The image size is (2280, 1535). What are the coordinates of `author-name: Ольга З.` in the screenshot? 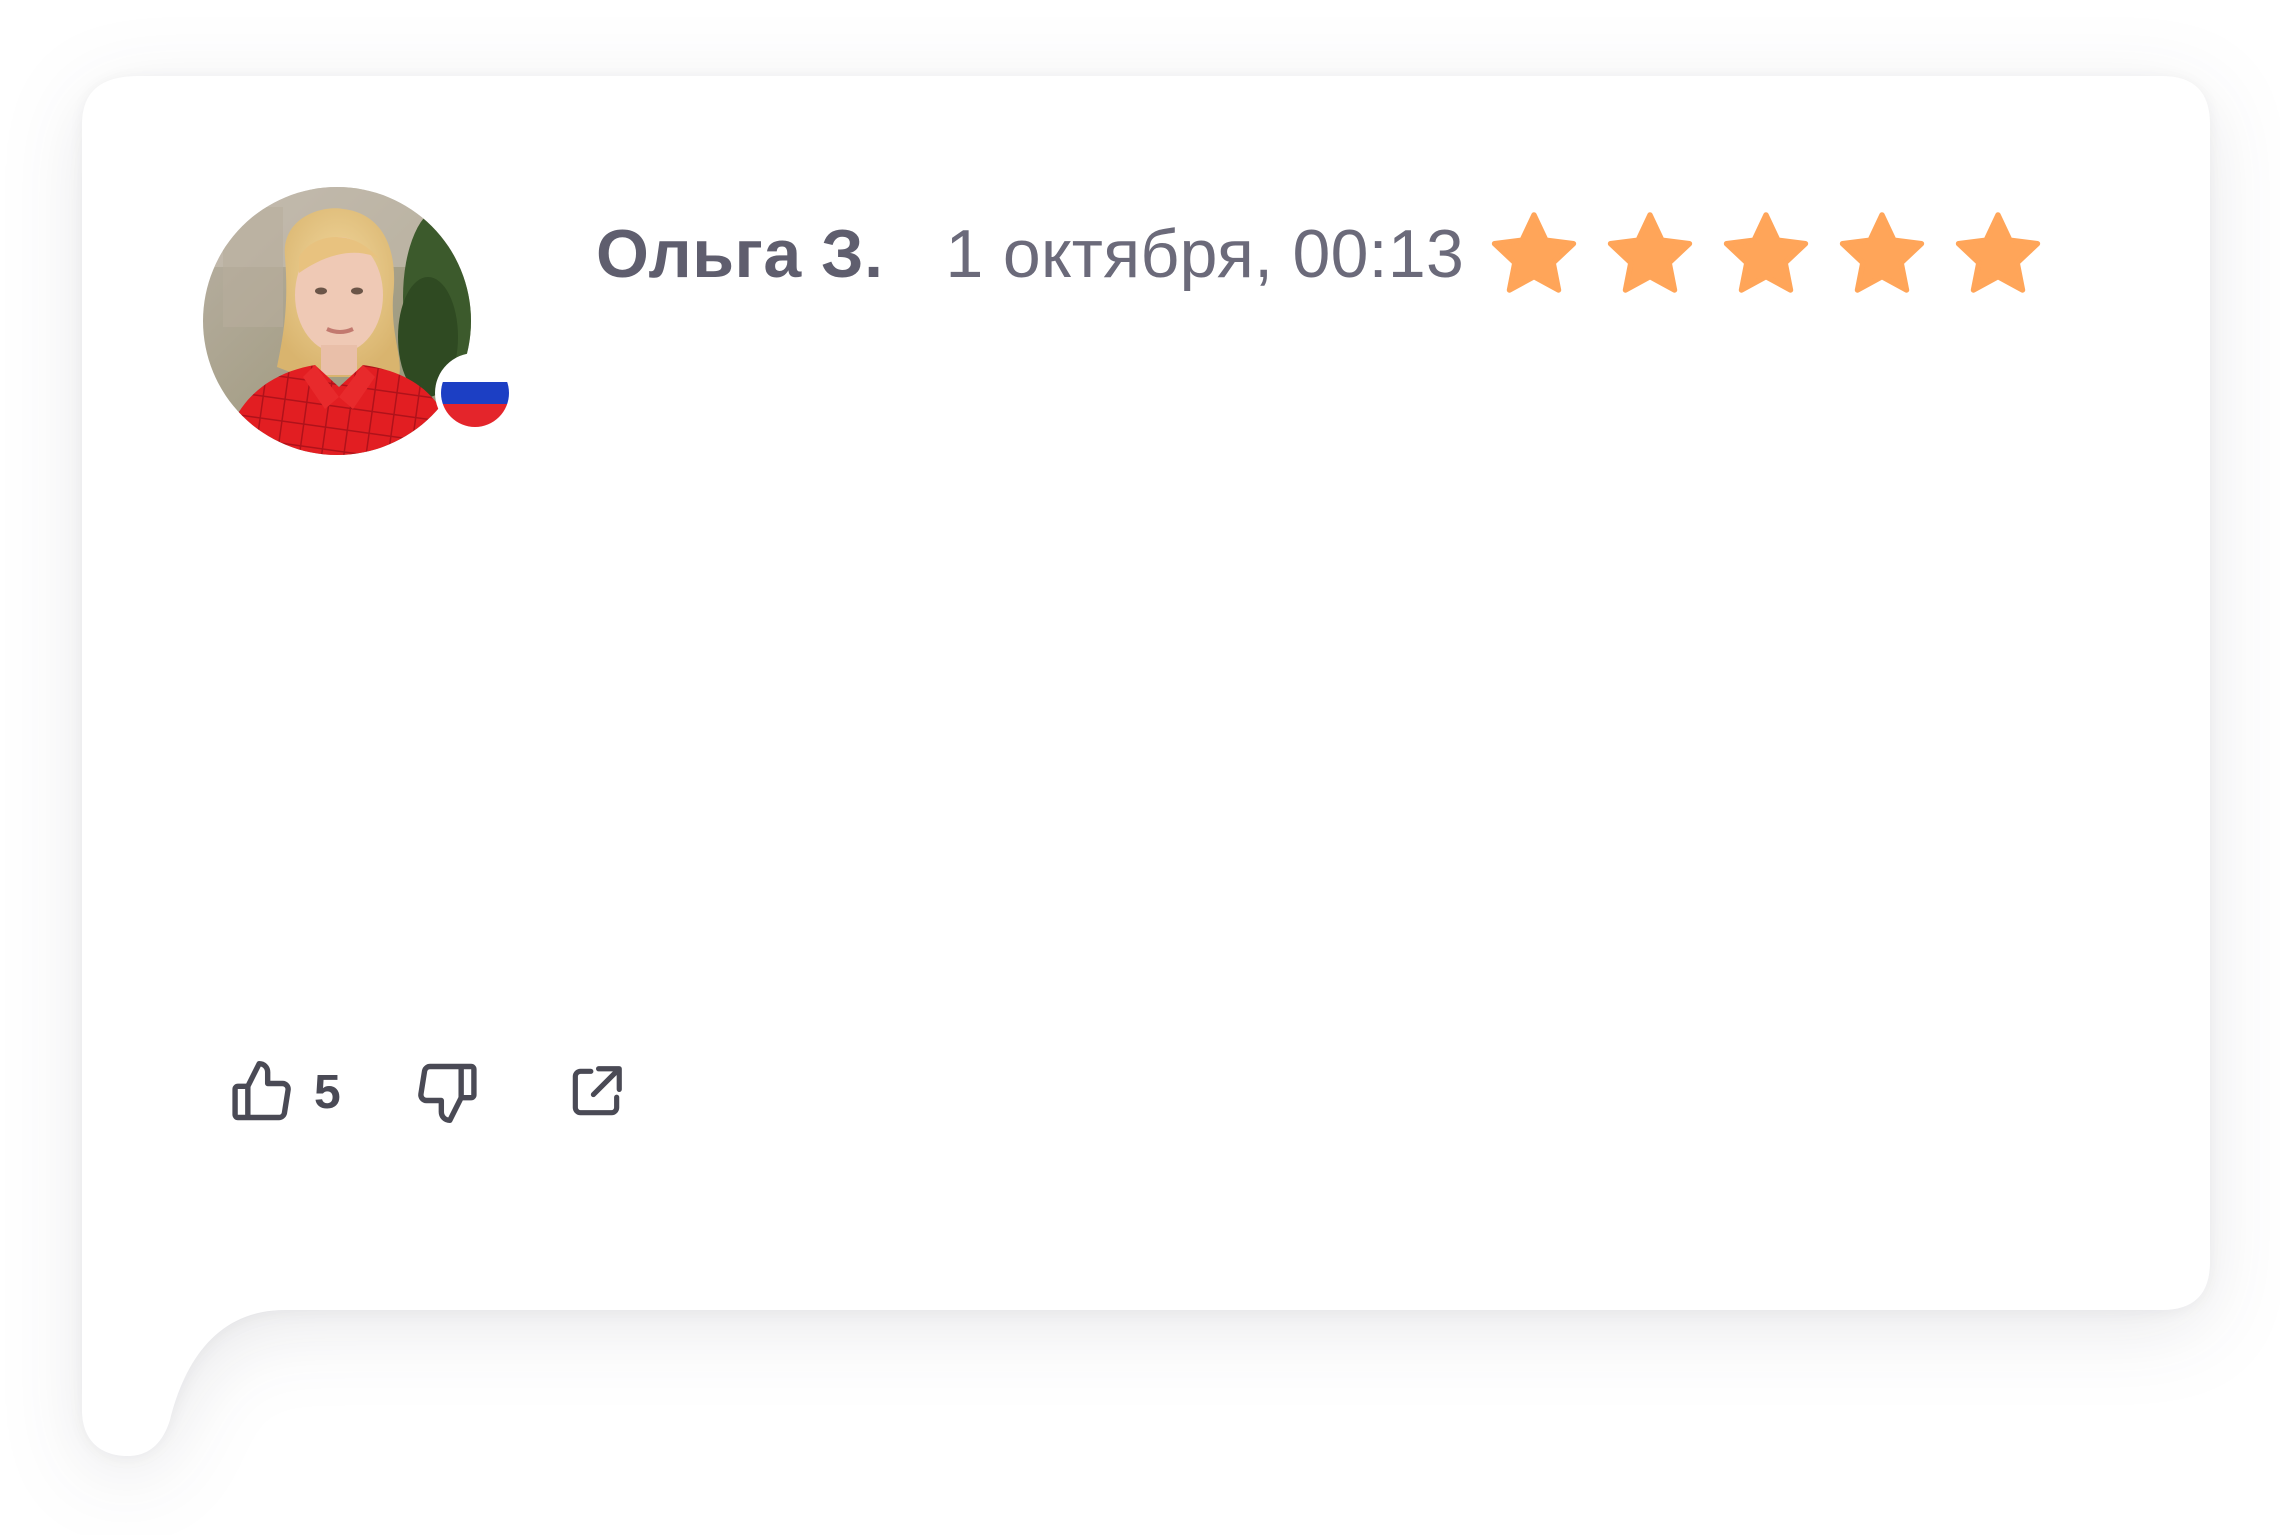 It's located at (740, 254).